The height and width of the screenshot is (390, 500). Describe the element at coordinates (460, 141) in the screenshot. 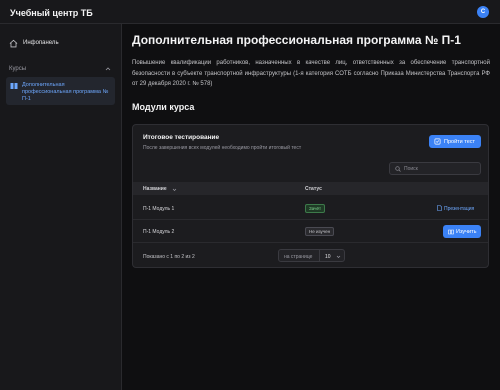

I see `take-test-label: Пройти тест` at that location.